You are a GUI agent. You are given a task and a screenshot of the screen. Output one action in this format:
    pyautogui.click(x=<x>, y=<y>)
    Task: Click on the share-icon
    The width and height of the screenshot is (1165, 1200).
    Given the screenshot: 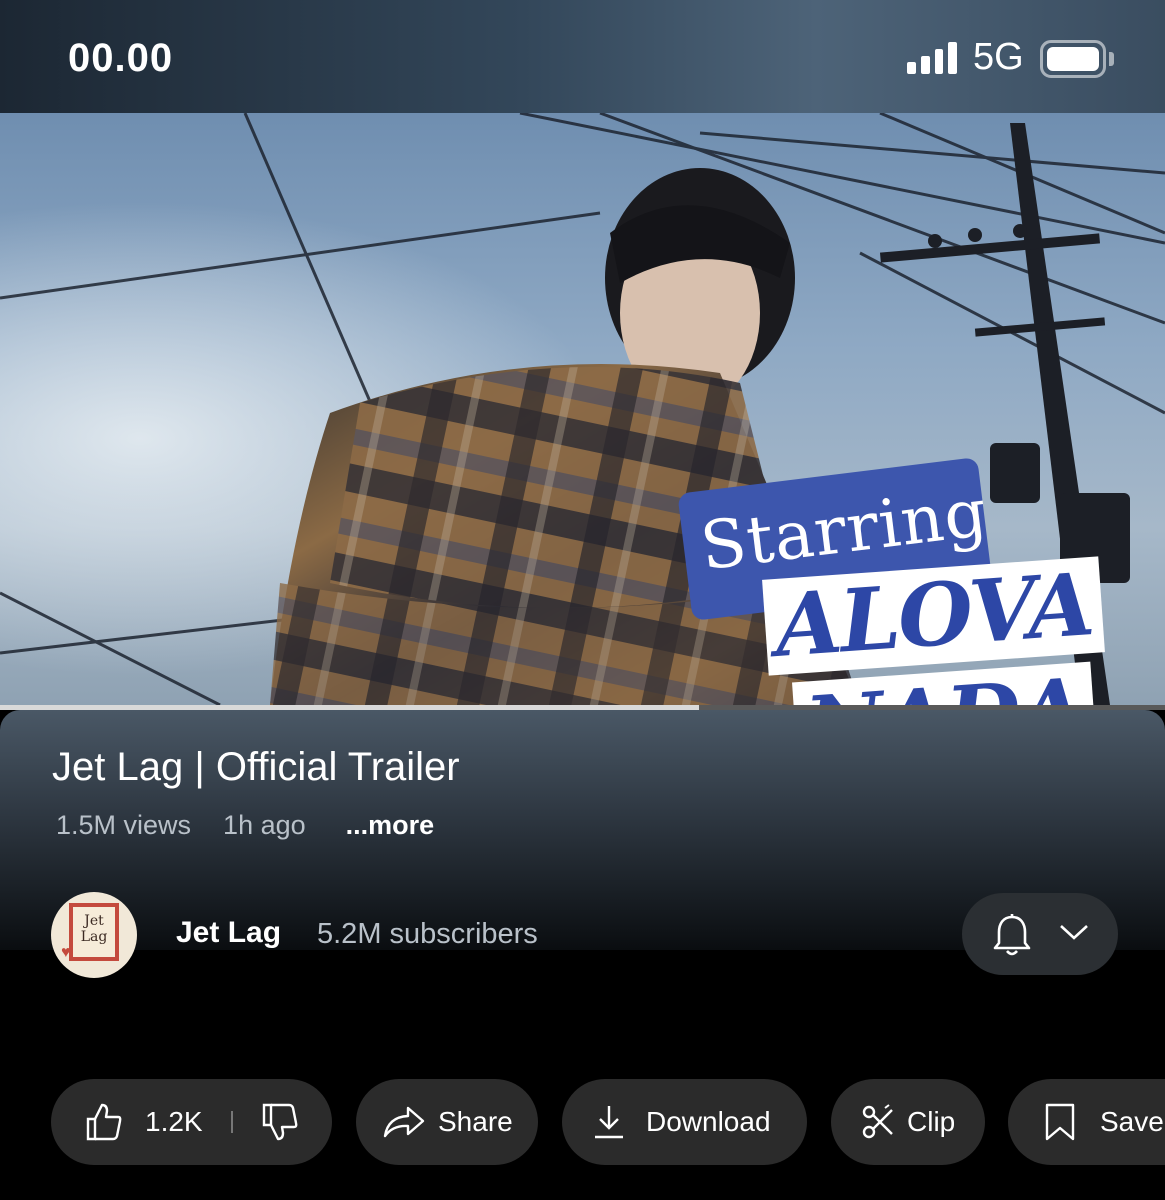 What is the action you would take?
    pyautogui.click(x=404, y=1122)
    